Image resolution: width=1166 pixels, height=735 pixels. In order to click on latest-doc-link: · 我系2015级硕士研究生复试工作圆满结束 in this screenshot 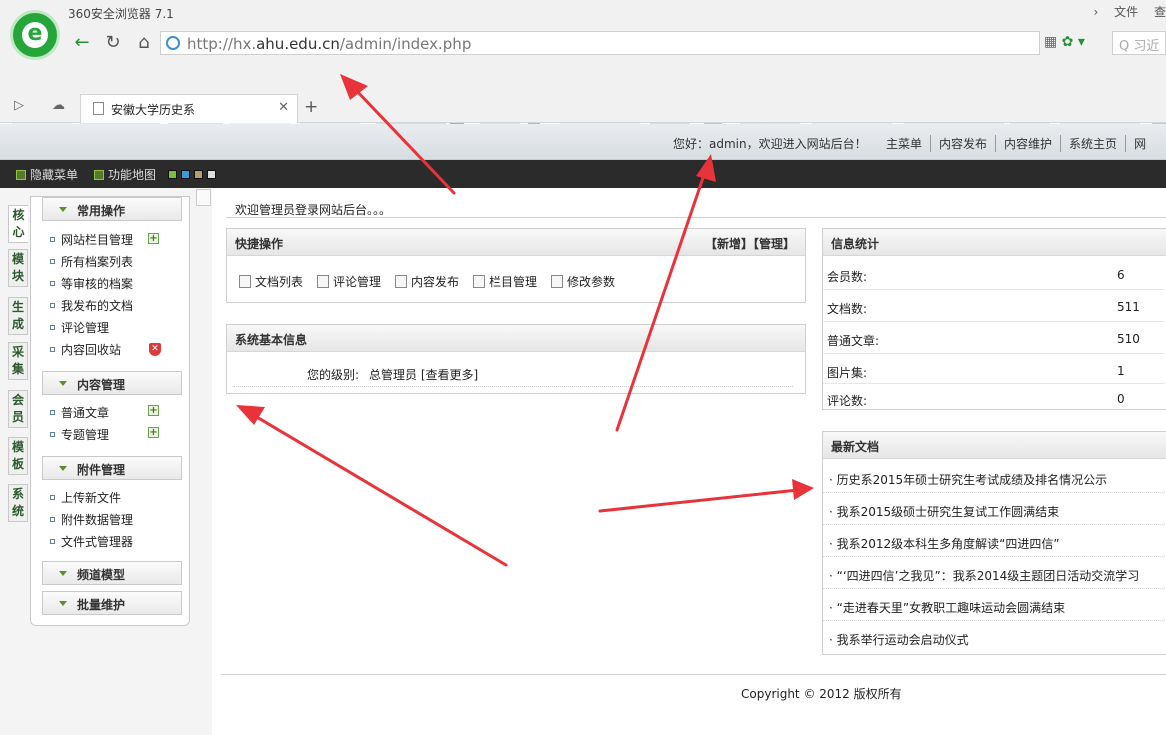, I will do `click(997, 511)`.